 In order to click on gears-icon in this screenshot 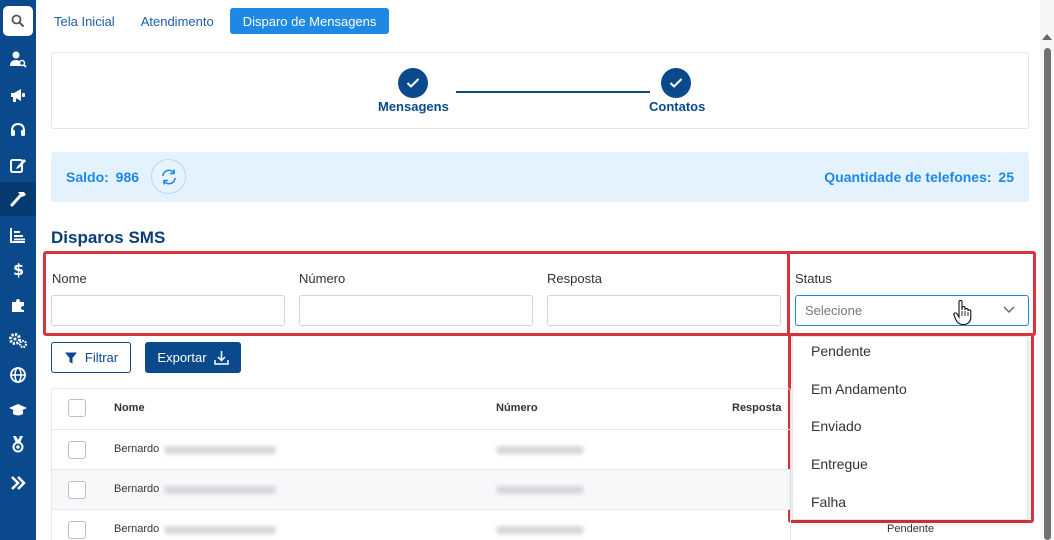, I will do `click(18, 341)`.